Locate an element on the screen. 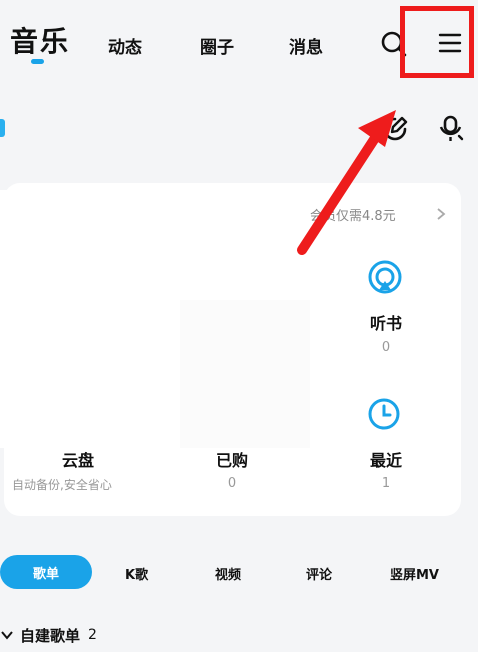 Image resolution: width=478 pixels, height=652 pixels. tab-messages: 消息 is located at coordinates (306, 45).